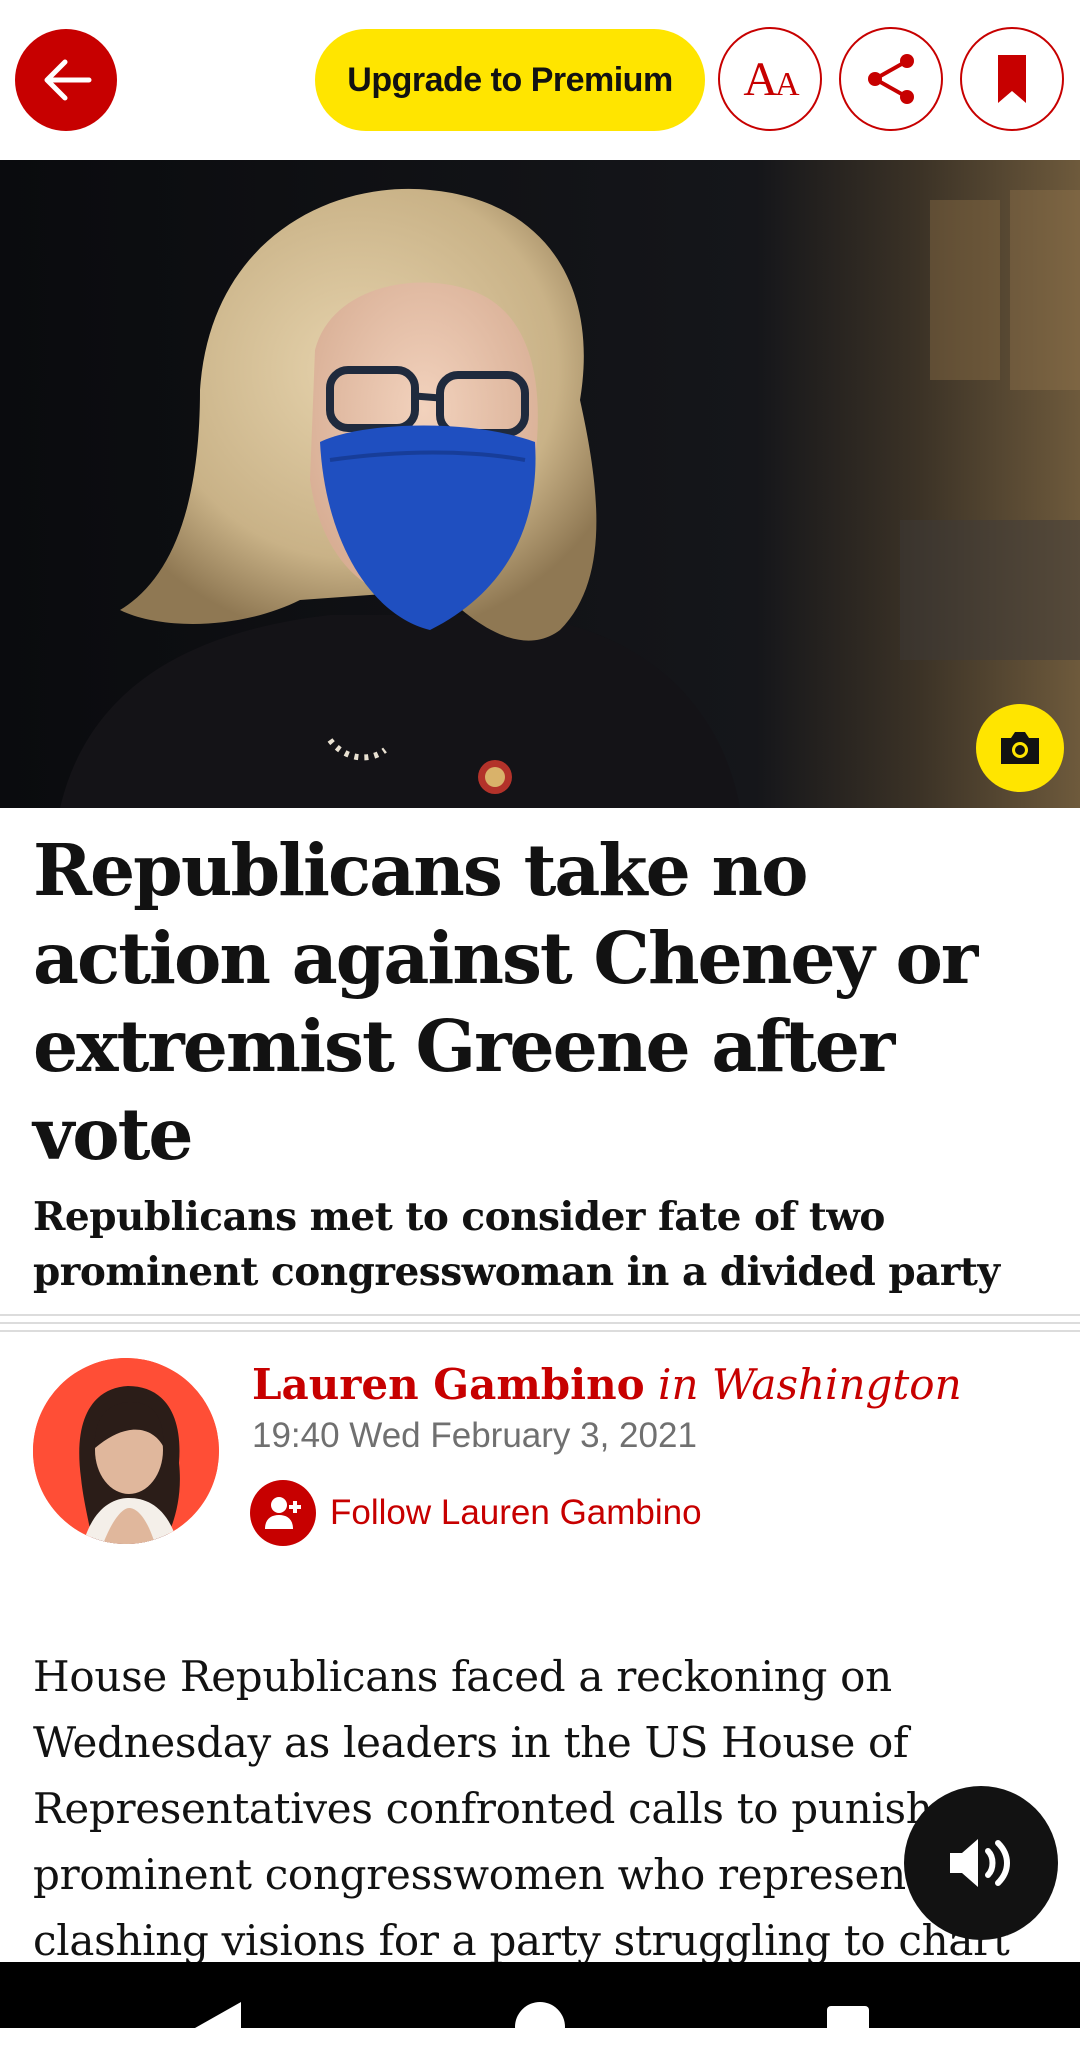 Image resolution: width=1080 pixels, height=2052 pixels. I want to click on nav-back-icon, so click(218, 2015).